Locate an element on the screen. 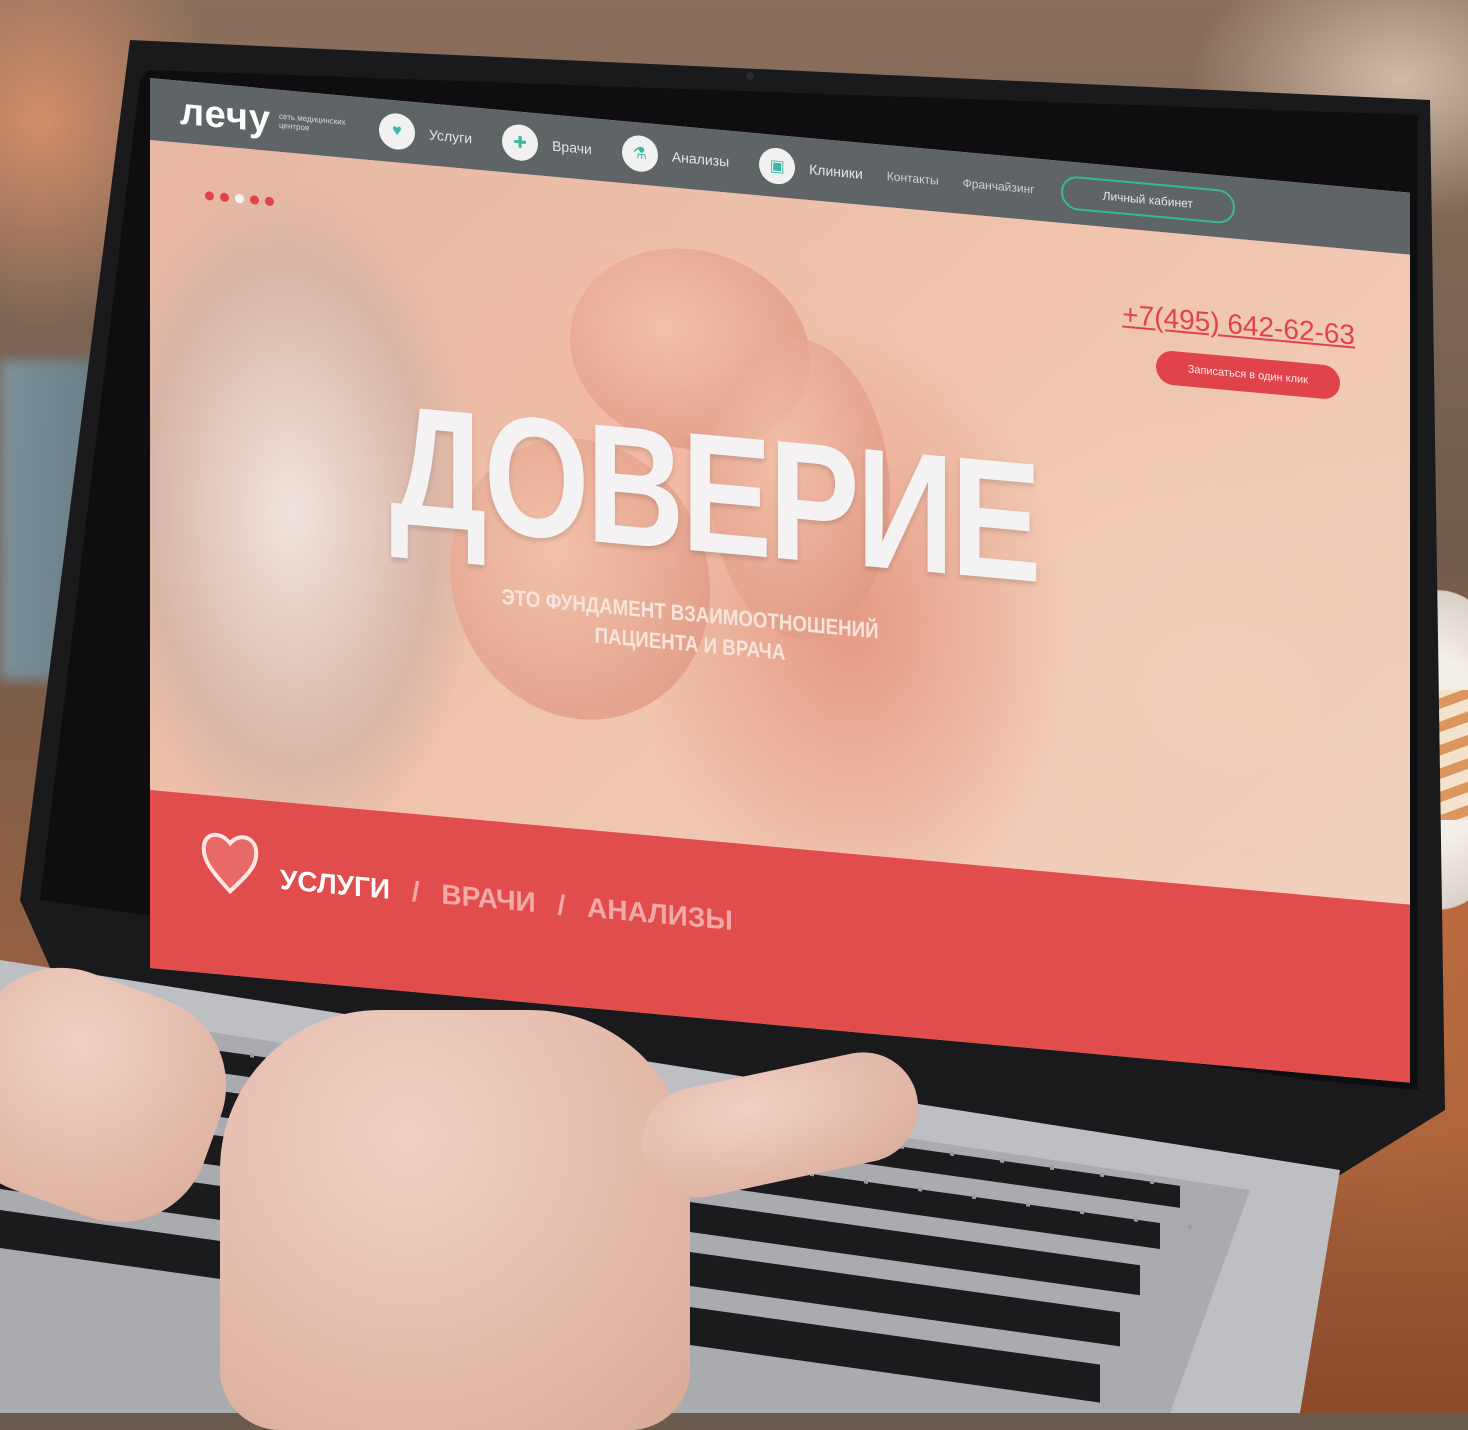  tab-services: УСЛУГИ is located at coordinates (335, 884).